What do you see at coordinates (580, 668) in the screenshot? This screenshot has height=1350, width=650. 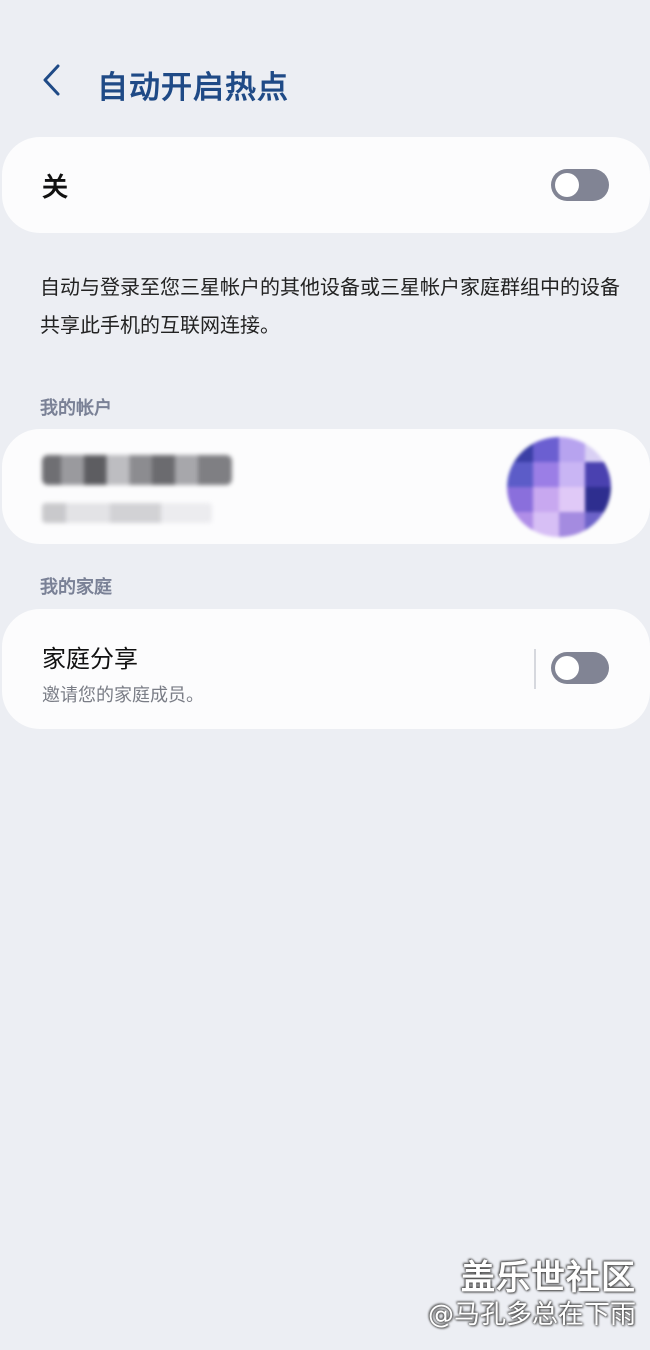 I see `family-sharing-toggle` at bounding box center [580, 668].